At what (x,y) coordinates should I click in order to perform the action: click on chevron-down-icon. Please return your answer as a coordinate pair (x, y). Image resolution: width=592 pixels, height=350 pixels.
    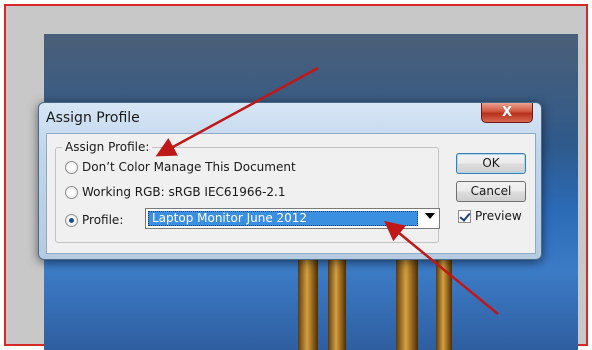
    Looking at the image, I should click on (430, 216).